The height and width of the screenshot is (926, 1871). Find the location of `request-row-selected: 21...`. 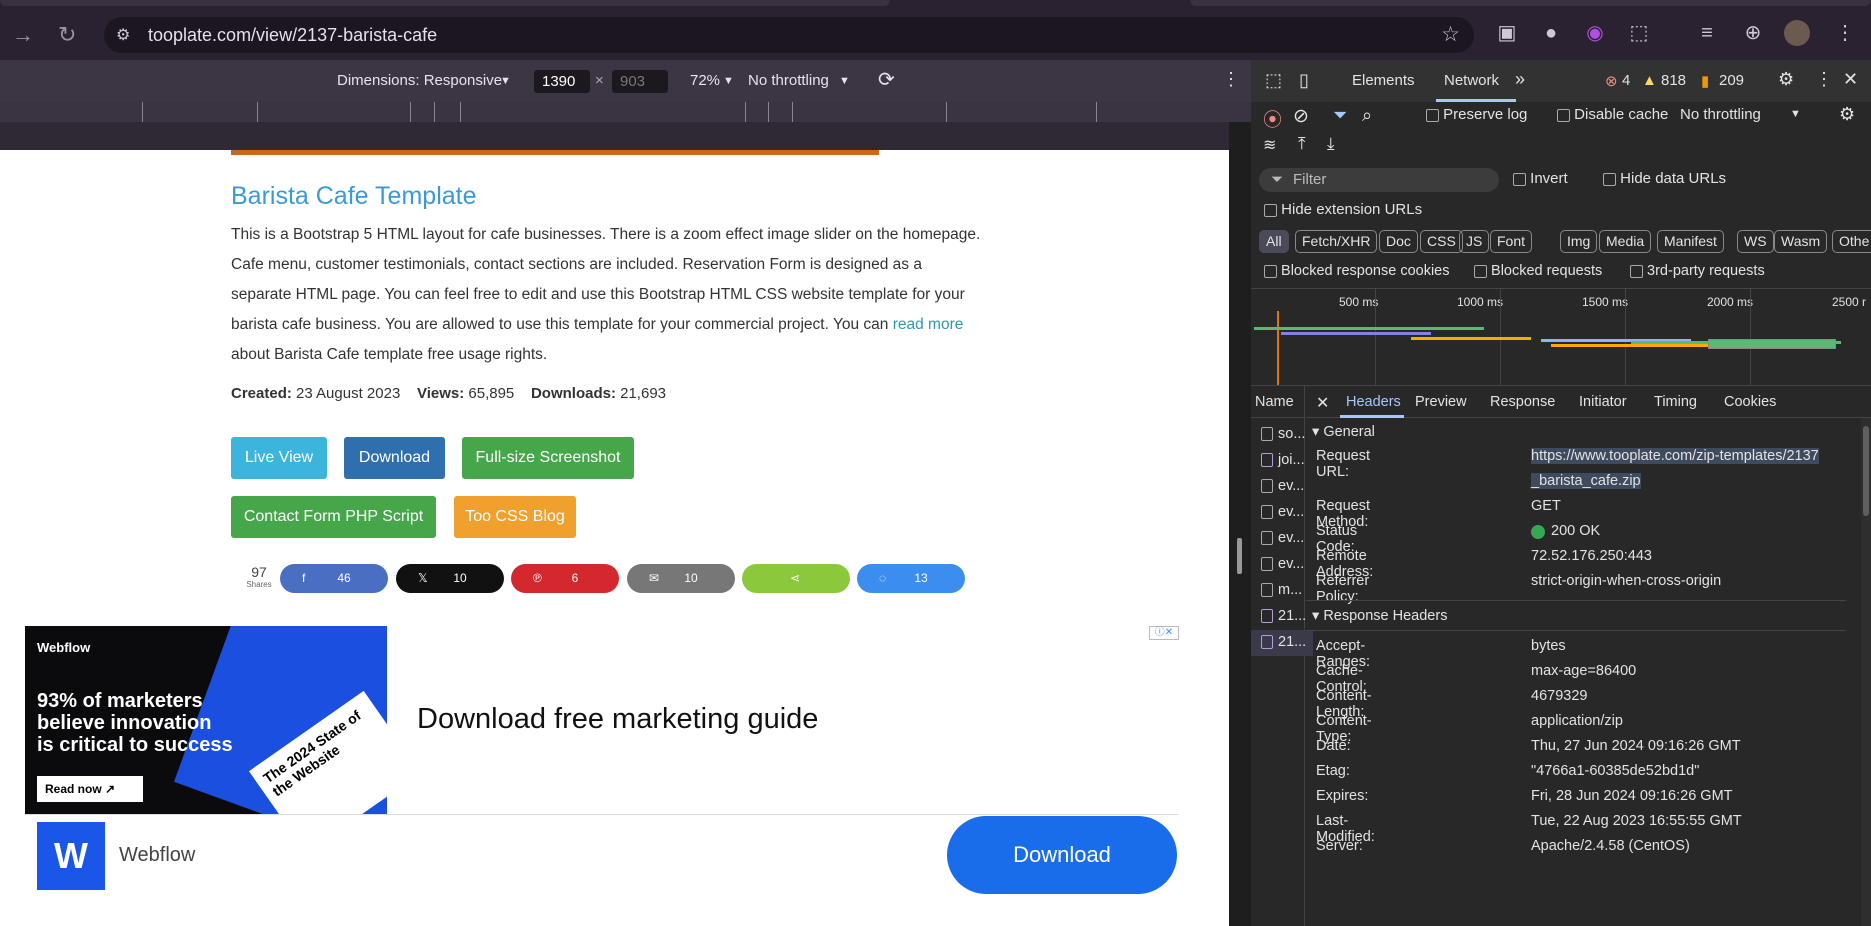

request-row-selected: 21... is located at coordinates (1282, 643).